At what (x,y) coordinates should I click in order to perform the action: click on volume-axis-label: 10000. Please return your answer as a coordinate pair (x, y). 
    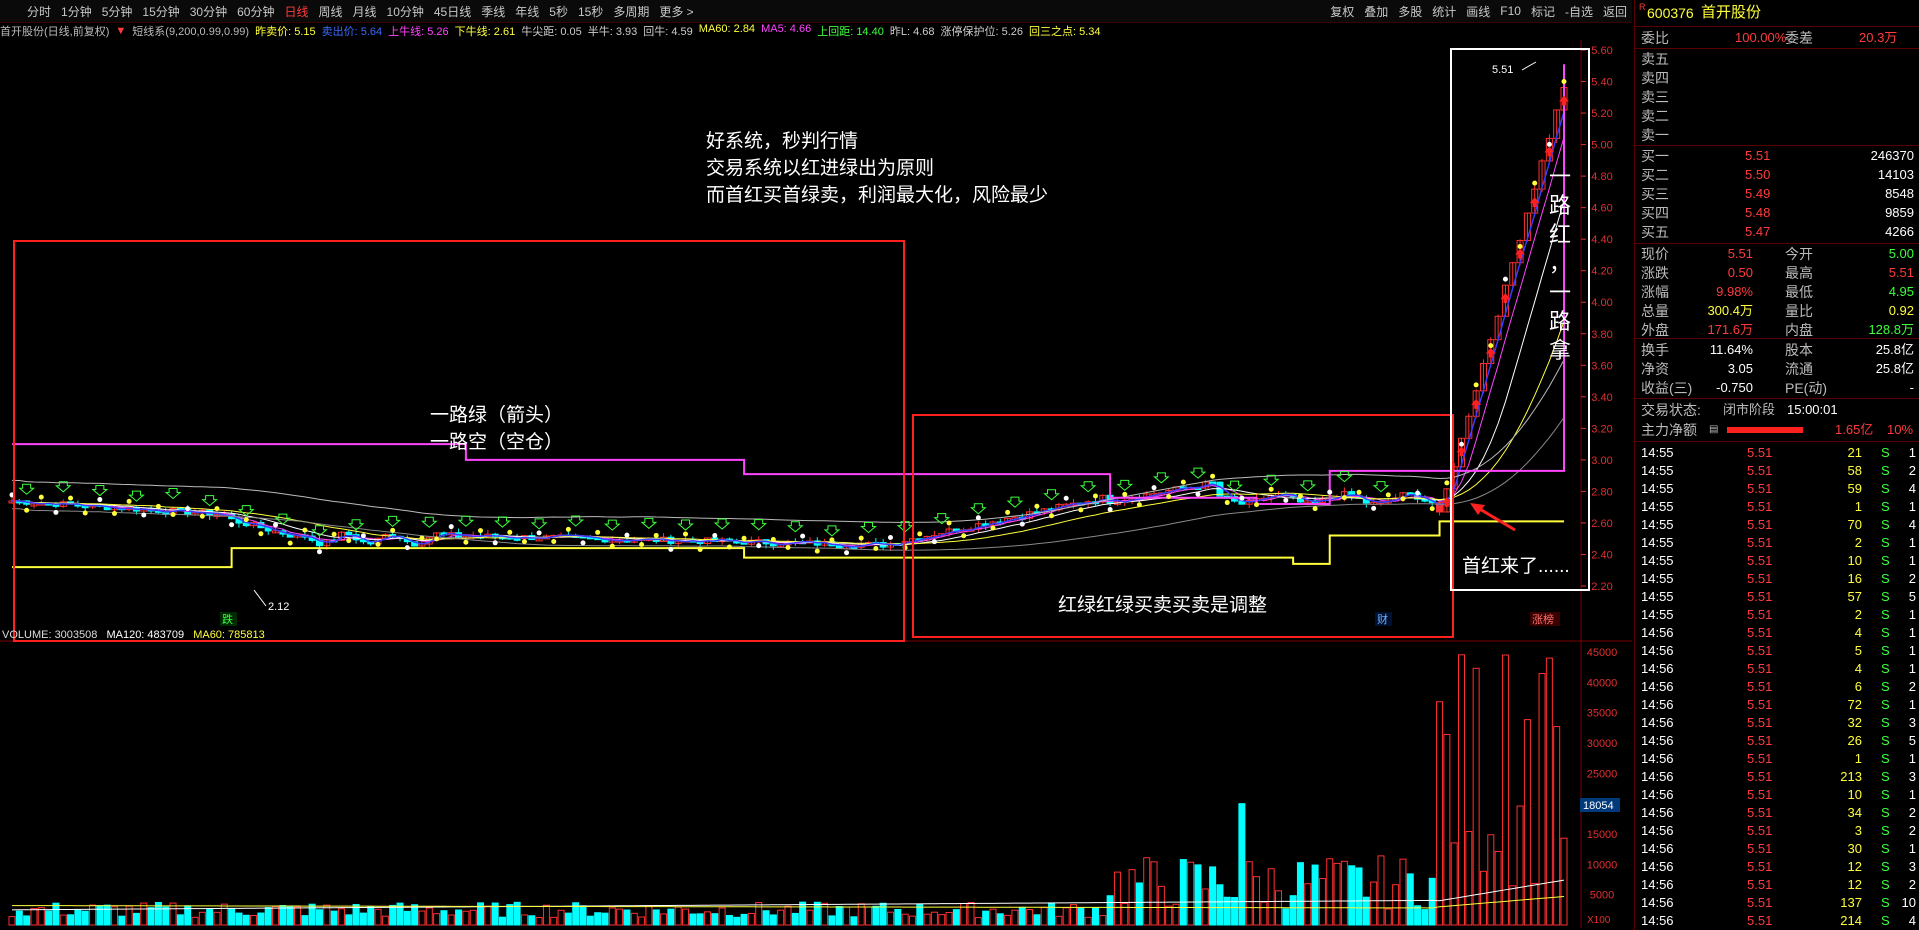
    Looking at the image, I should click on (1602, 865).